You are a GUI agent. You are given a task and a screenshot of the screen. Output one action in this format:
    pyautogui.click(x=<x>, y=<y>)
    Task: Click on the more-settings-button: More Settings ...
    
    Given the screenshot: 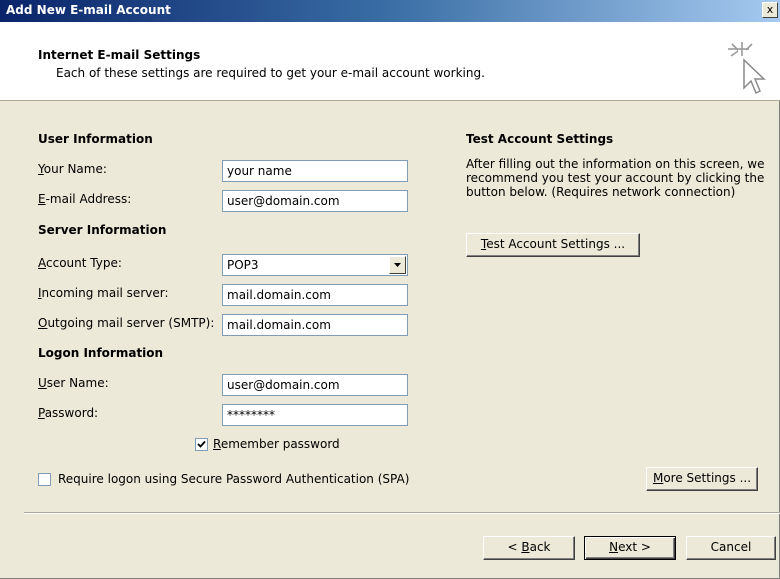 What is the action you would take?
    pyautogui.click(x=702, y=479)
    